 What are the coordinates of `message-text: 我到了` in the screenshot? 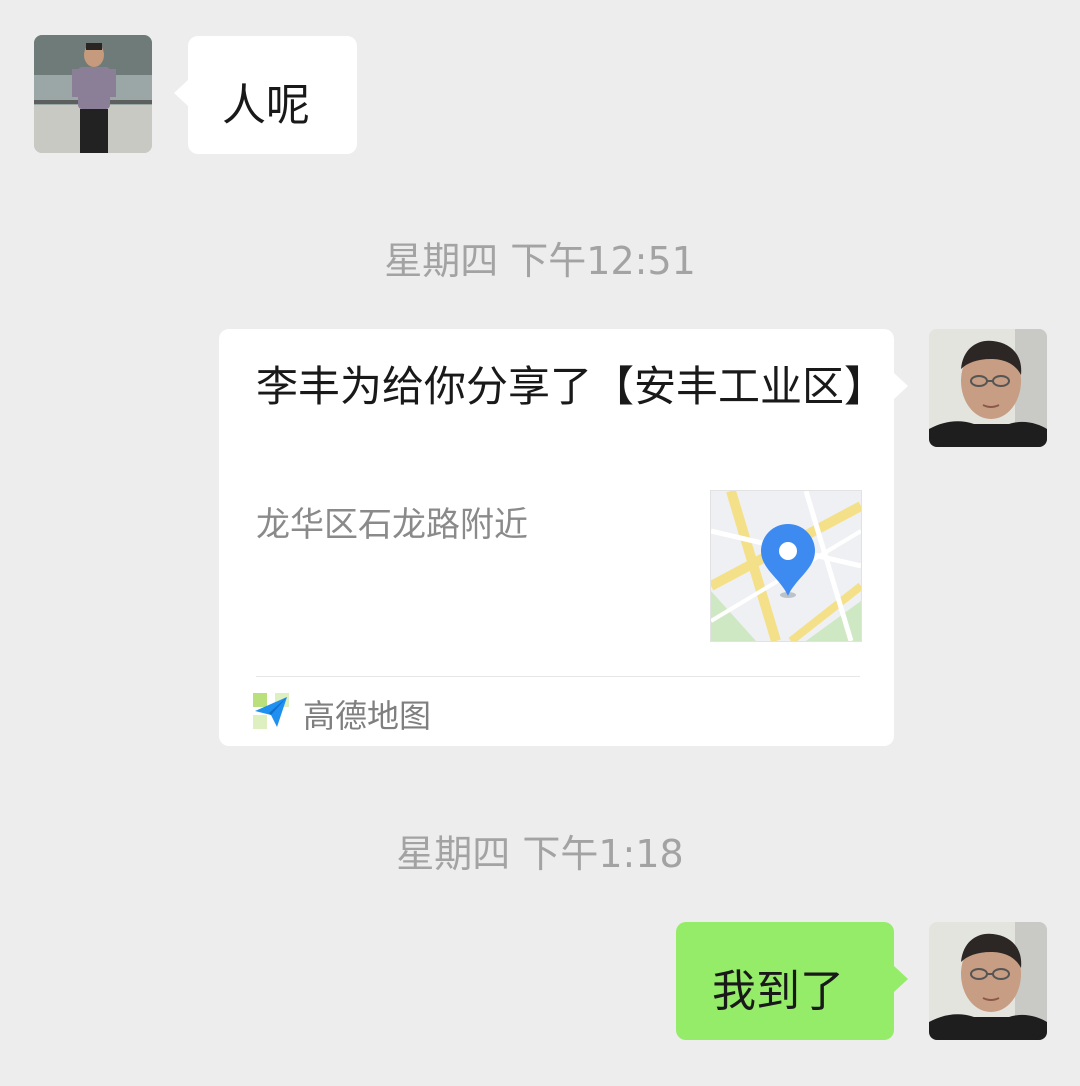 It's located at (778, 991).